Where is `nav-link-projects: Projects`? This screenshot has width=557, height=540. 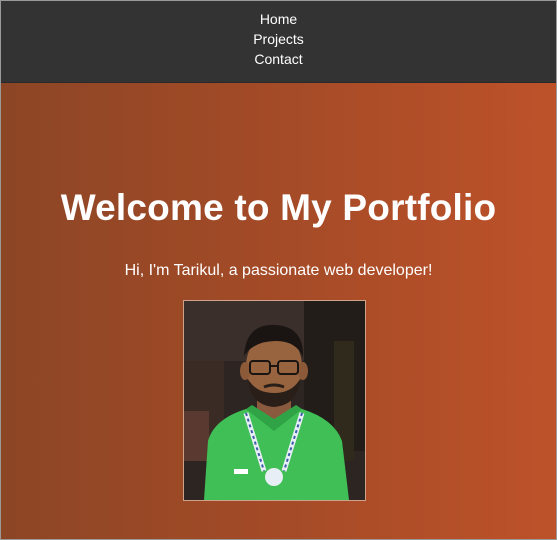 nav-link-projects: Projects is located at coordinates (278, 39).